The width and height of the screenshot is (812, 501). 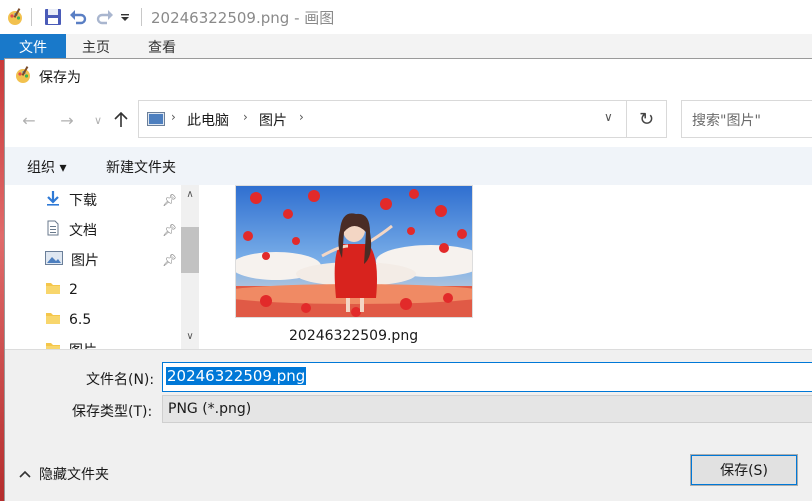 I want to click on tab-view: 查看, so click(x=162, y=47).